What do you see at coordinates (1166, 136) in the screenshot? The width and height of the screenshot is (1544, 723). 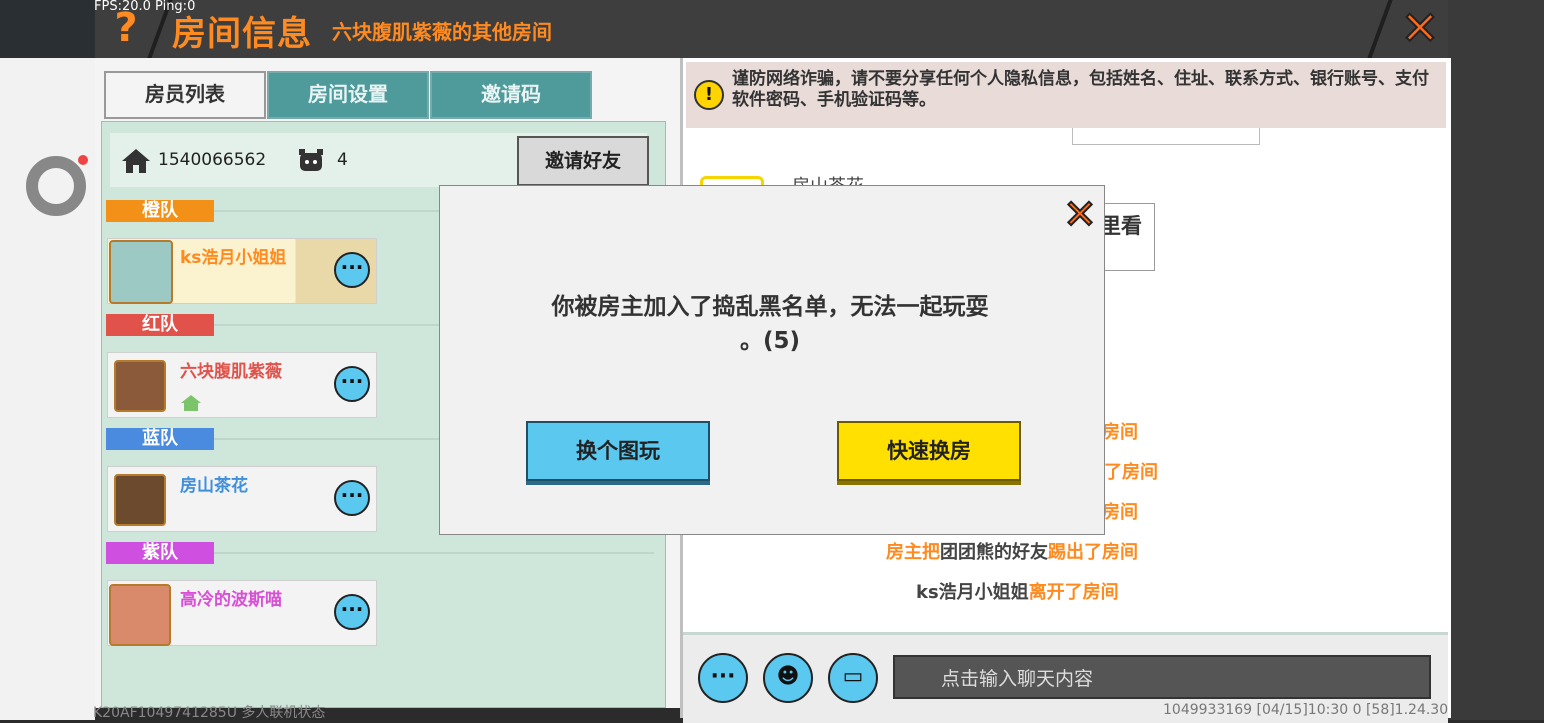 I see `chat-bubble` at bounding box center [1166, 136].